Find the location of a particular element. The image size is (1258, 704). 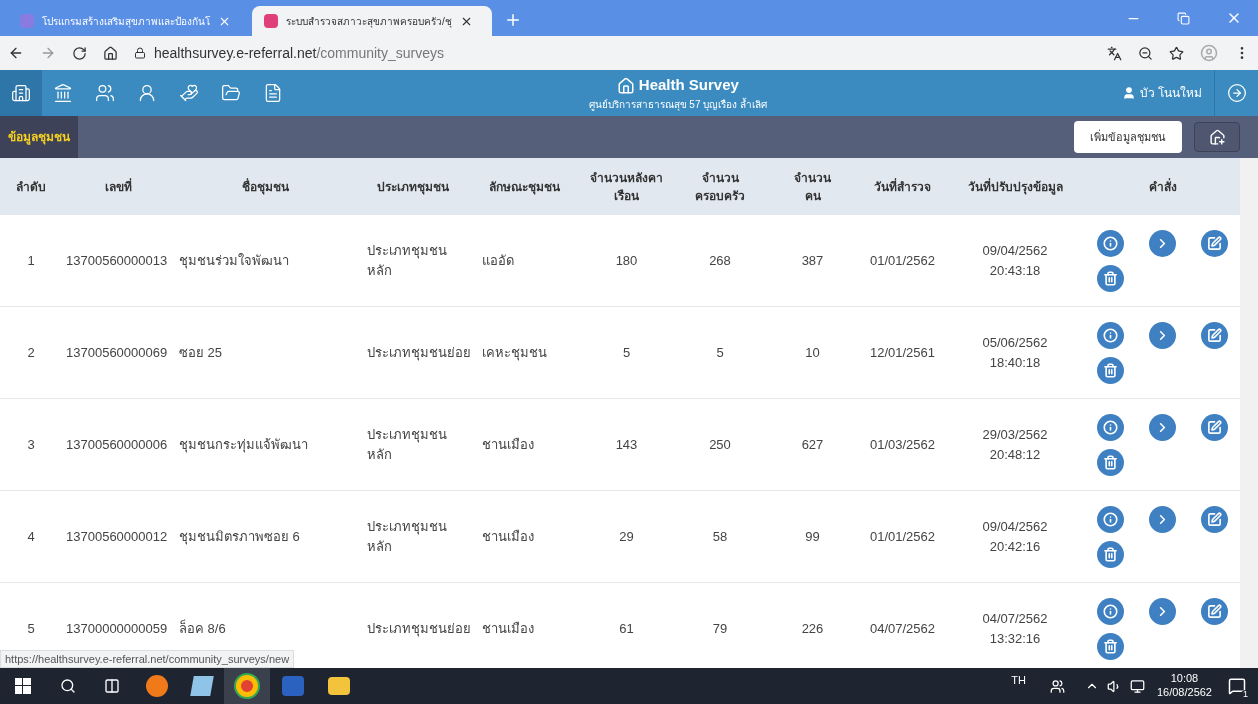

person-icon is located at coordinates (147, 93).